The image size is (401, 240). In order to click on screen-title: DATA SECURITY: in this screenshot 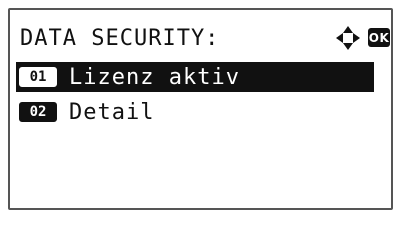, I will do `click(120, 38)`.